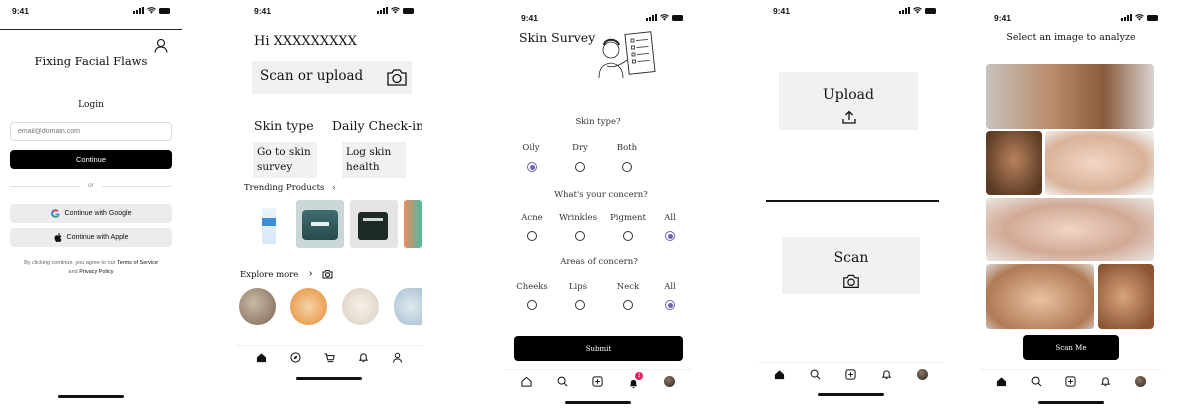  What do you see at coordinates (628, 236) in the screenshot?
I see `radio-pigment` at bounding box center [628, 236].